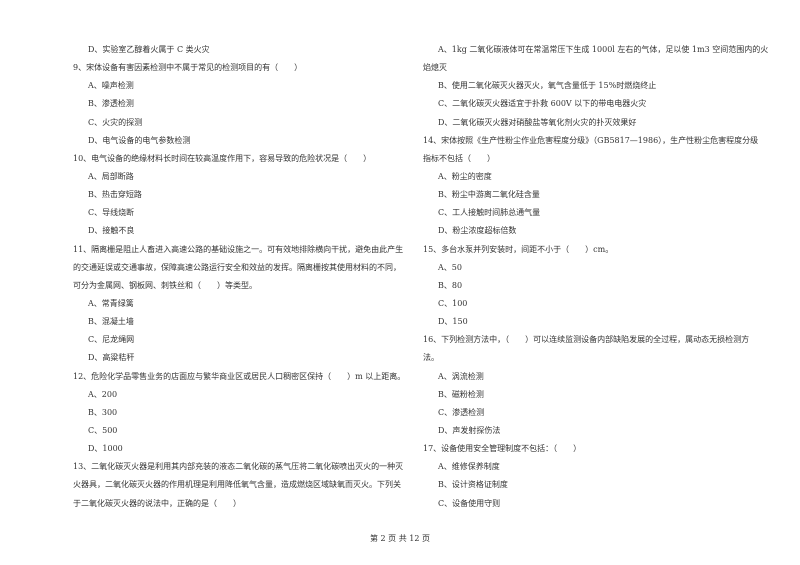 This screenshot has height=565, width=800. What do you see at coordinates (453, 322) in the screenshot?
I see `answer-option: D、150` at bounding box center [453, 322].